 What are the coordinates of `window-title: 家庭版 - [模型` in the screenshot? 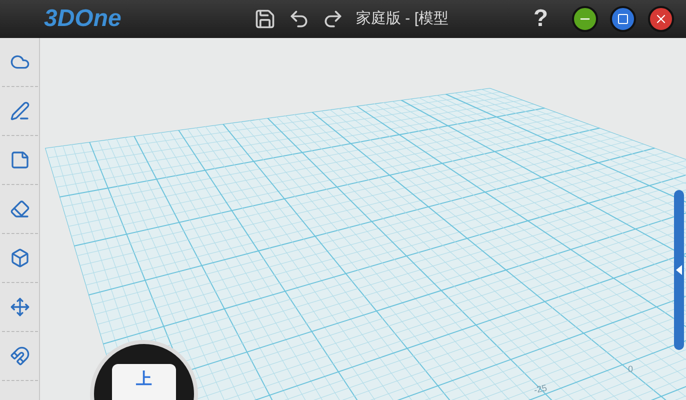 It's located at (403, 18).